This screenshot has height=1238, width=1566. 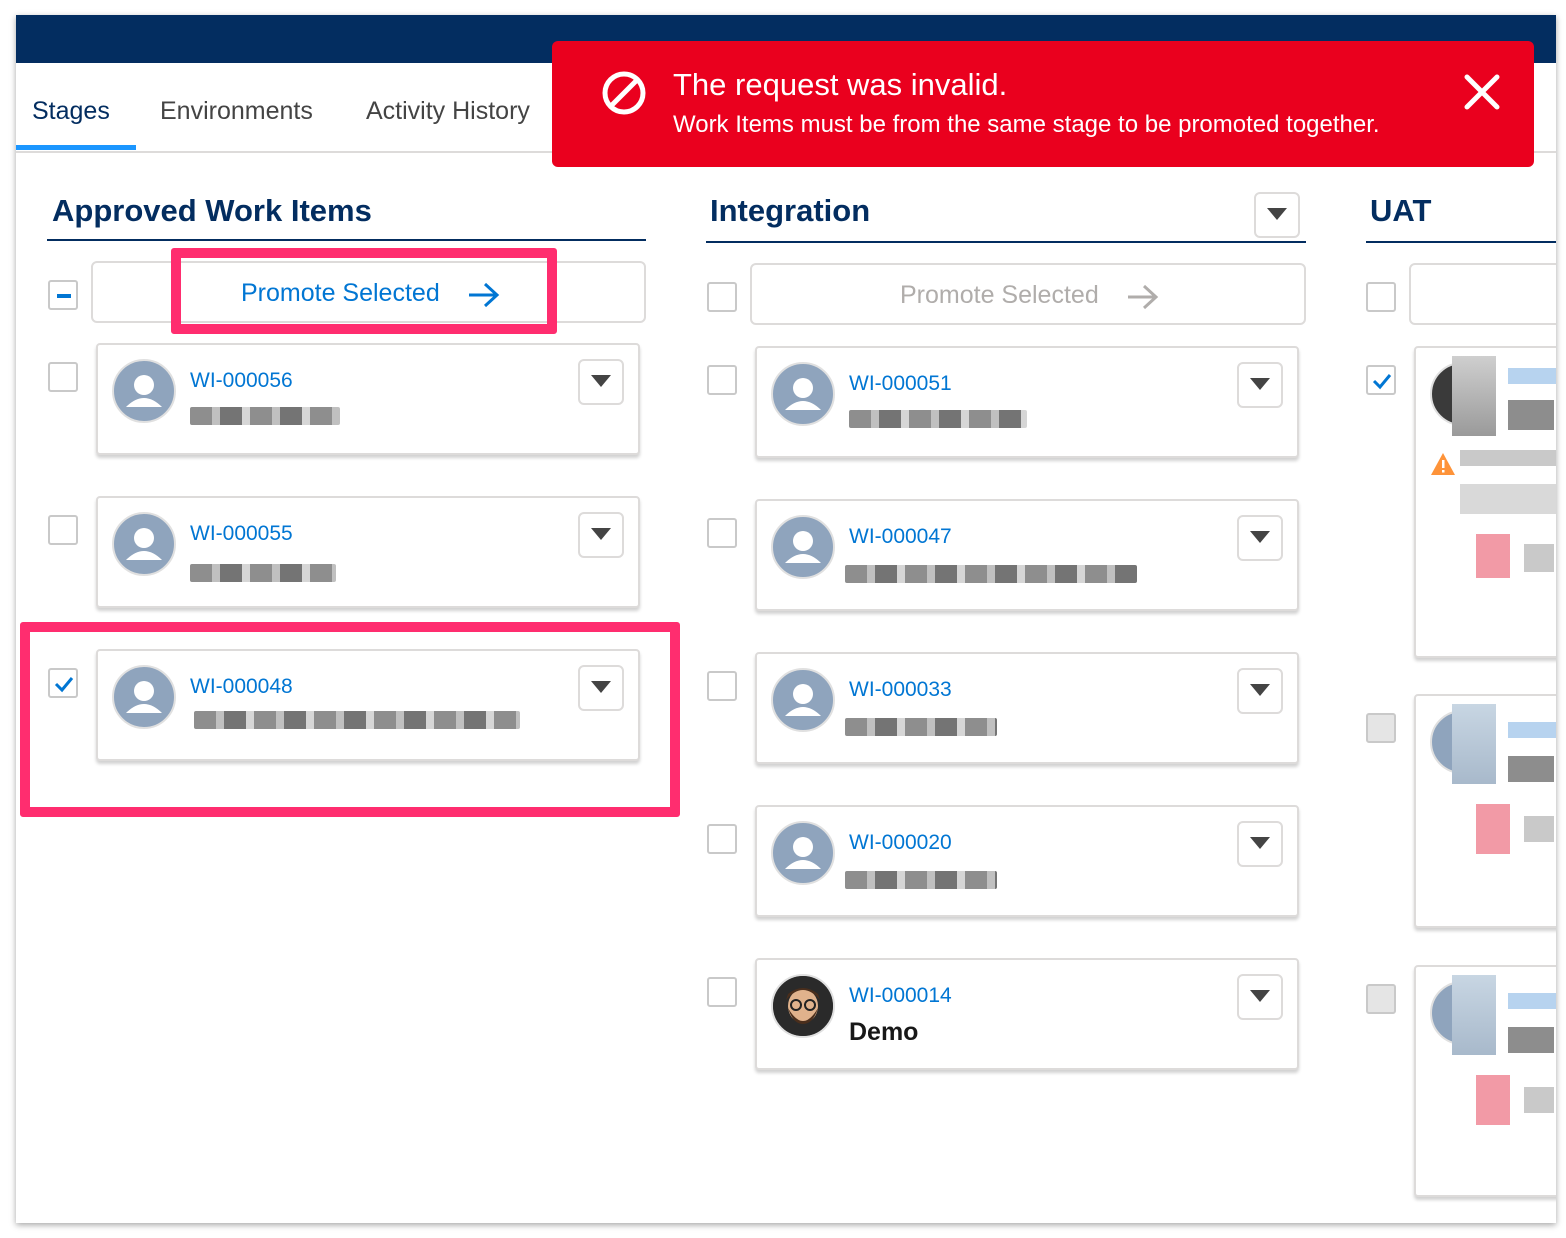 I want to click on column-title-approved: Approved Work Items, so click(x=212, y=210).